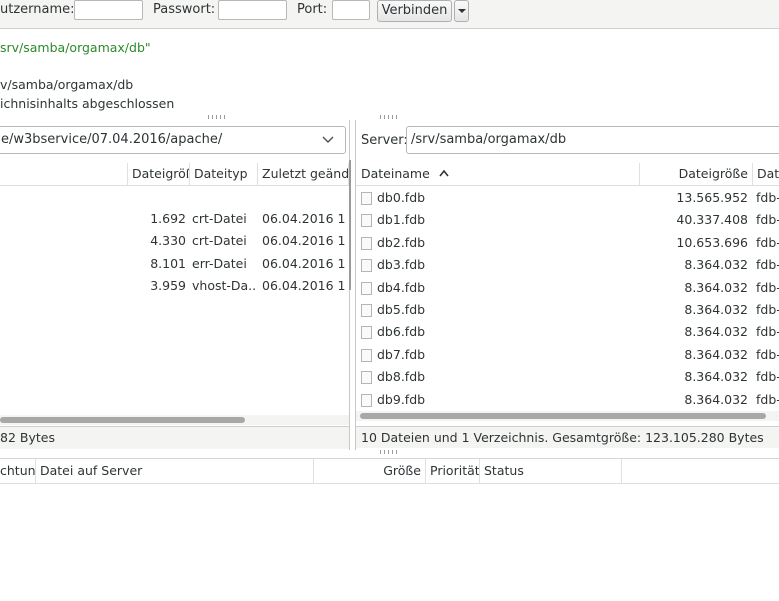 The width and height of the screenshot is (779, 601). What do you see at coordinates (551, 471) in the screenshot?
I see `column-header-status: Status` at bounding box center [551, 471].